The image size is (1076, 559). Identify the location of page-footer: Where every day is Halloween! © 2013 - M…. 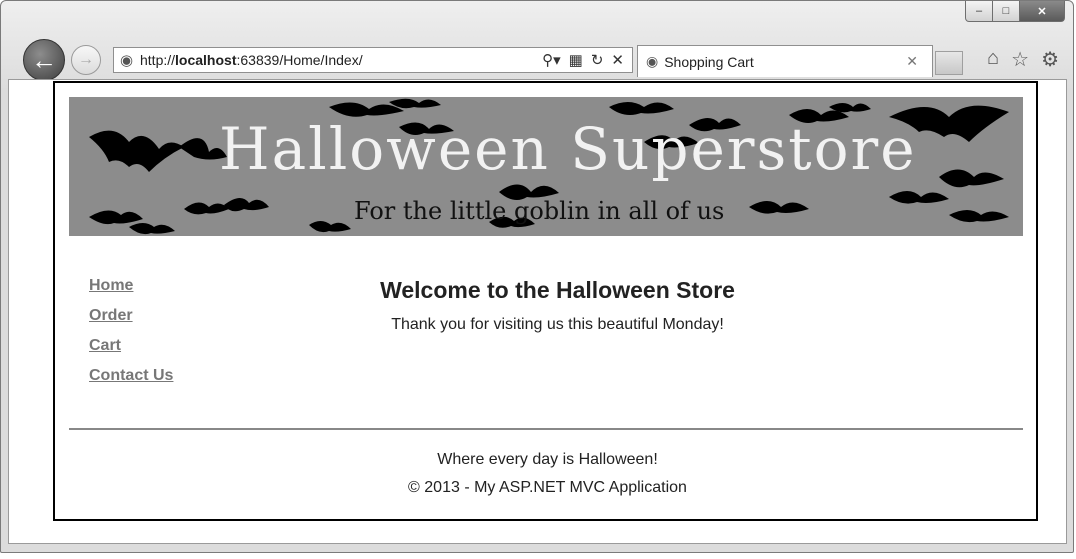
(547, 479).